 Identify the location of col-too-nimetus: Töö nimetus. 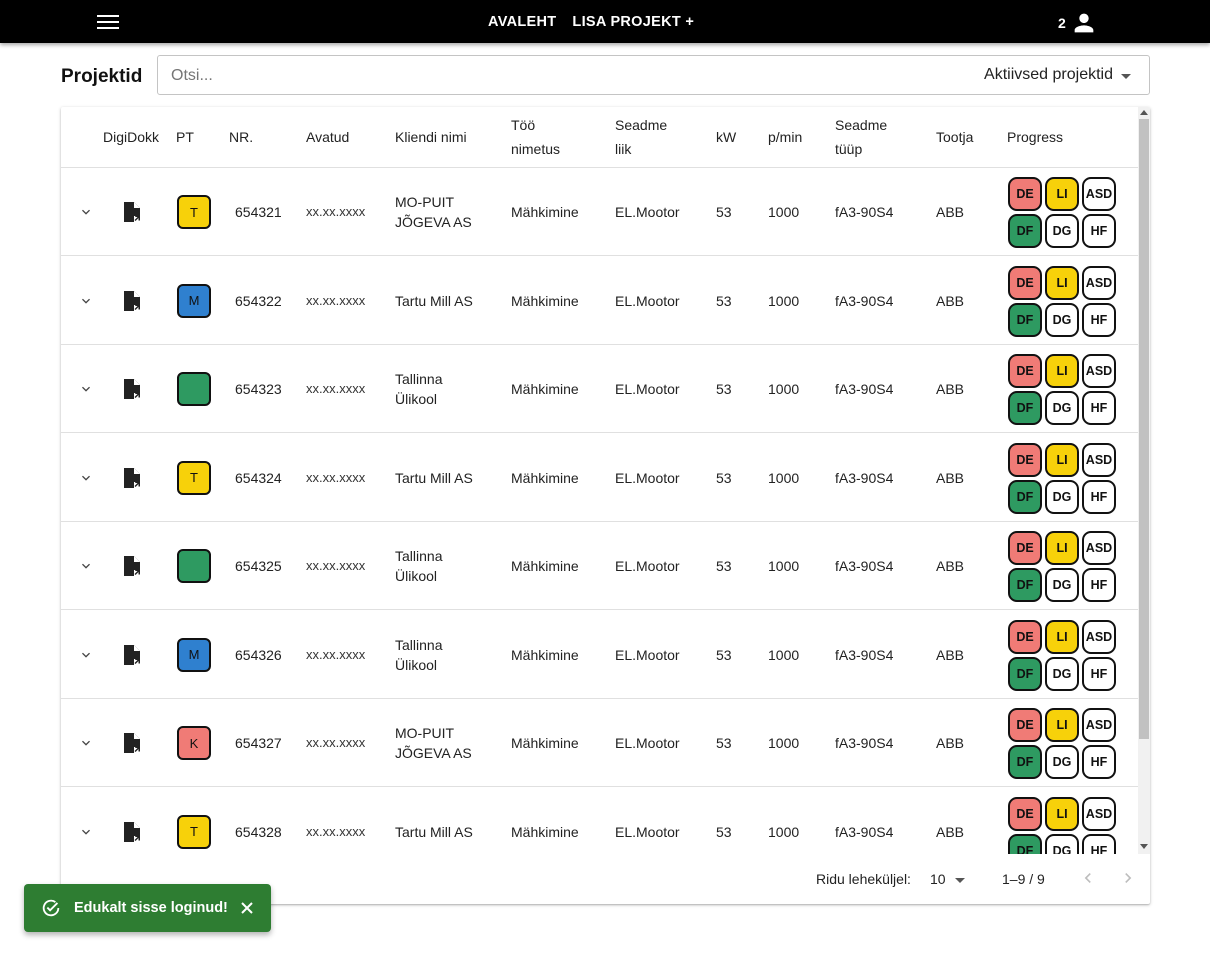
(535, 137).